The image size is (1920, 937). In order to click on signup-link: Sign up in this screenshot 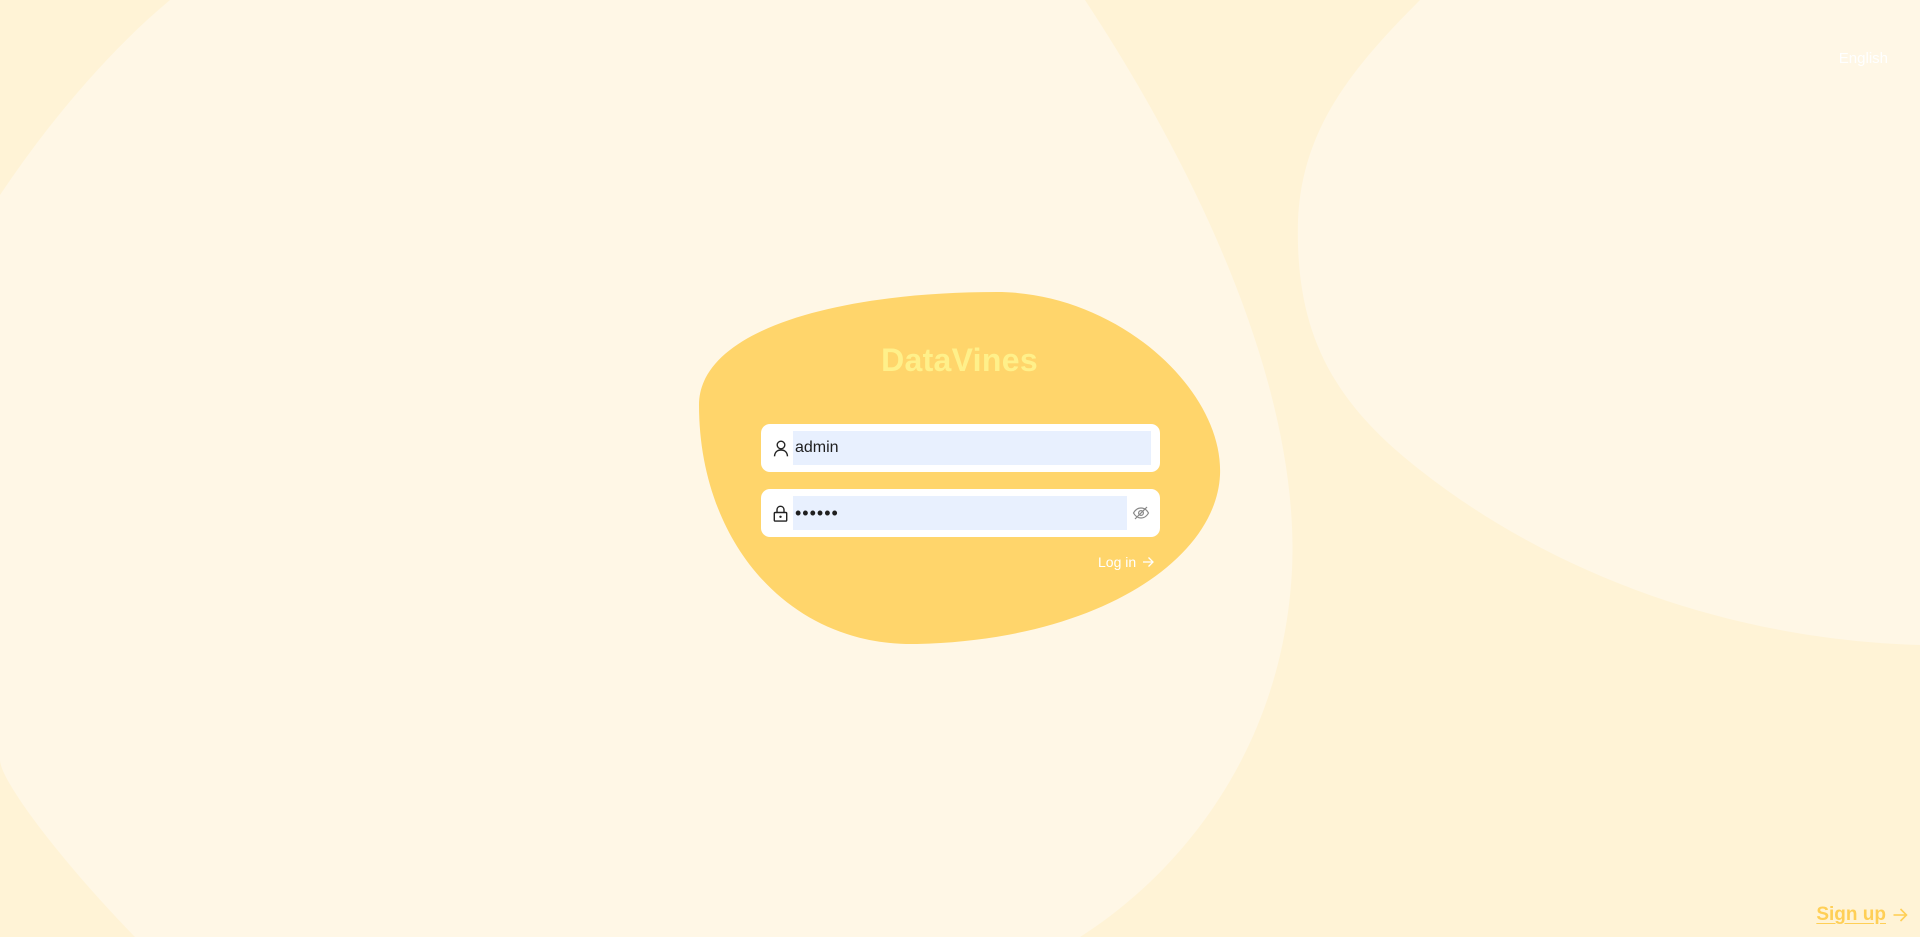, I will do `click(1862, 915)`.